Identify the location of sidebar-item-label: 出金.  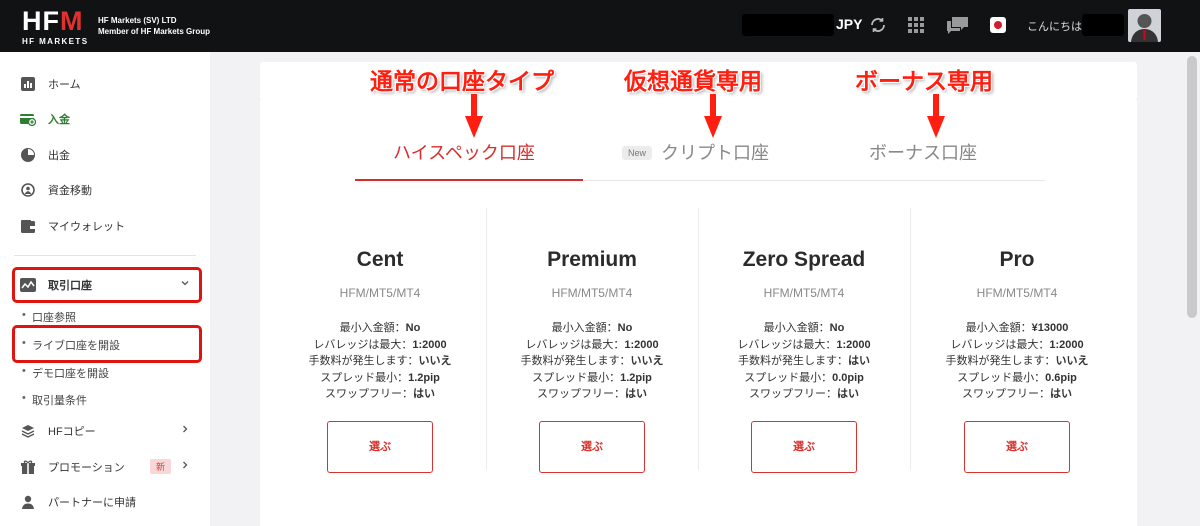
(59, 156).